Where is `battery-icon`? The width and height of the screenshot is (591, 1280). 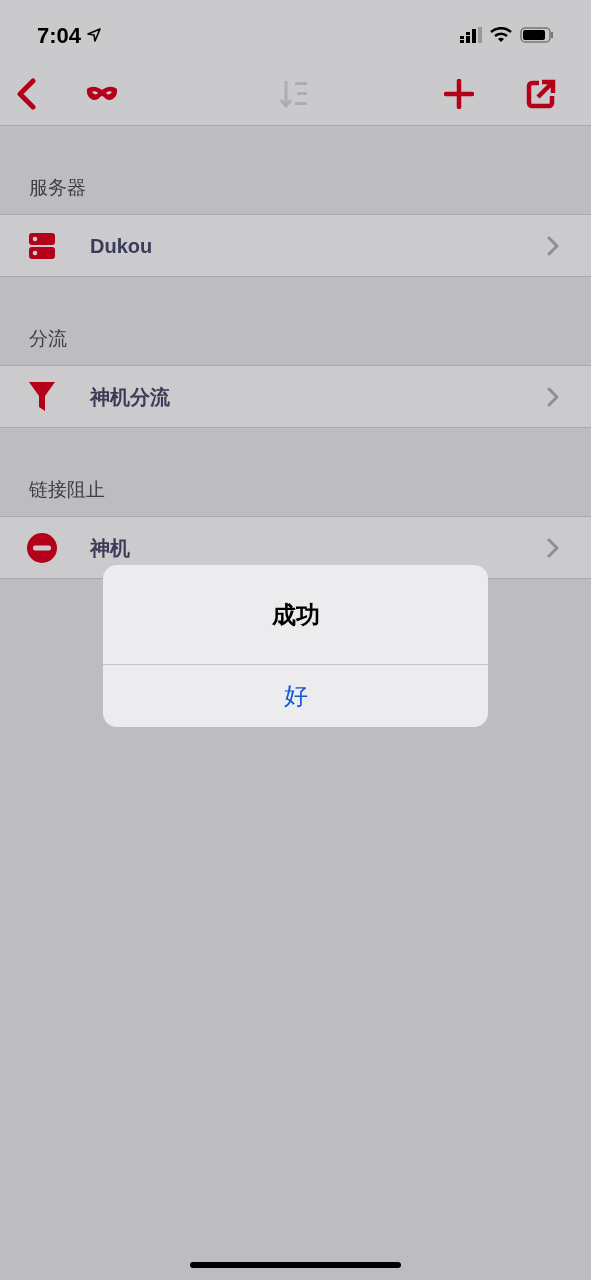
battery-icon is located at coordinates (537, 35).